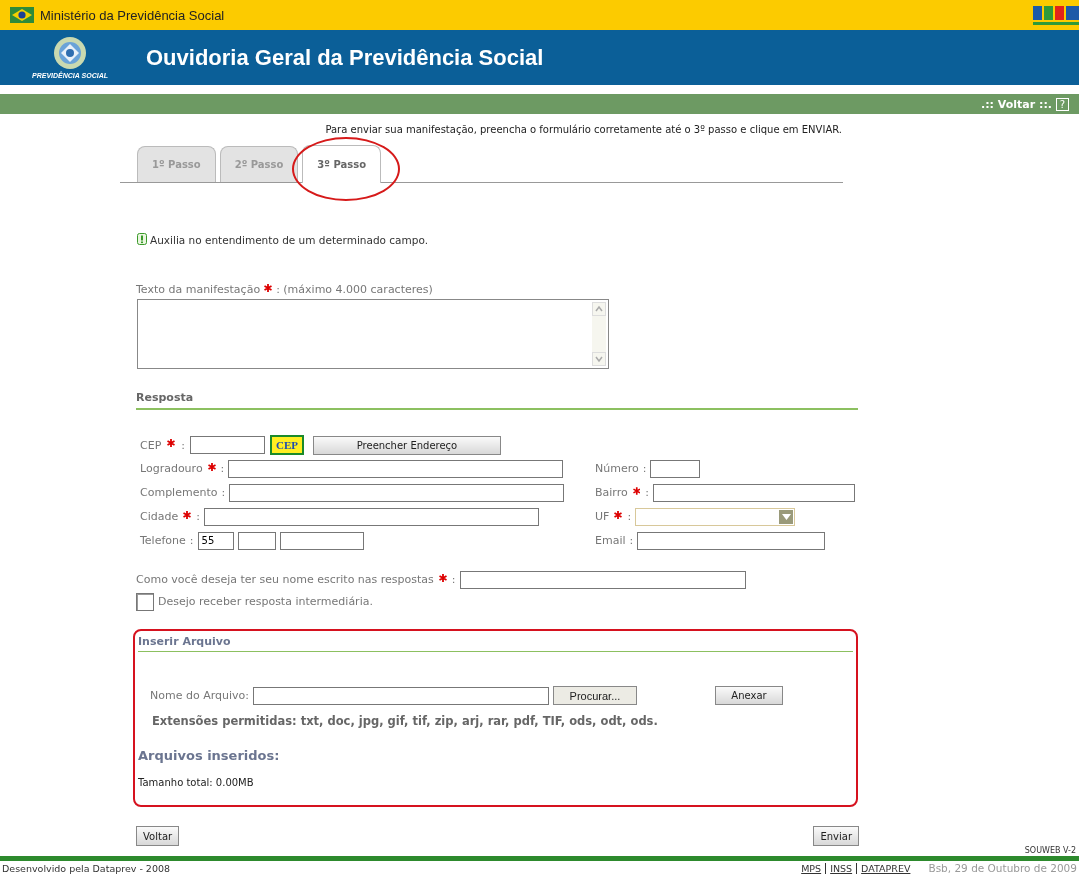  What do you see at coordinates (407, 445) in the screenshot?
I see `fill-address-button: Preencher Endereço` at bounding box center [407, 445].